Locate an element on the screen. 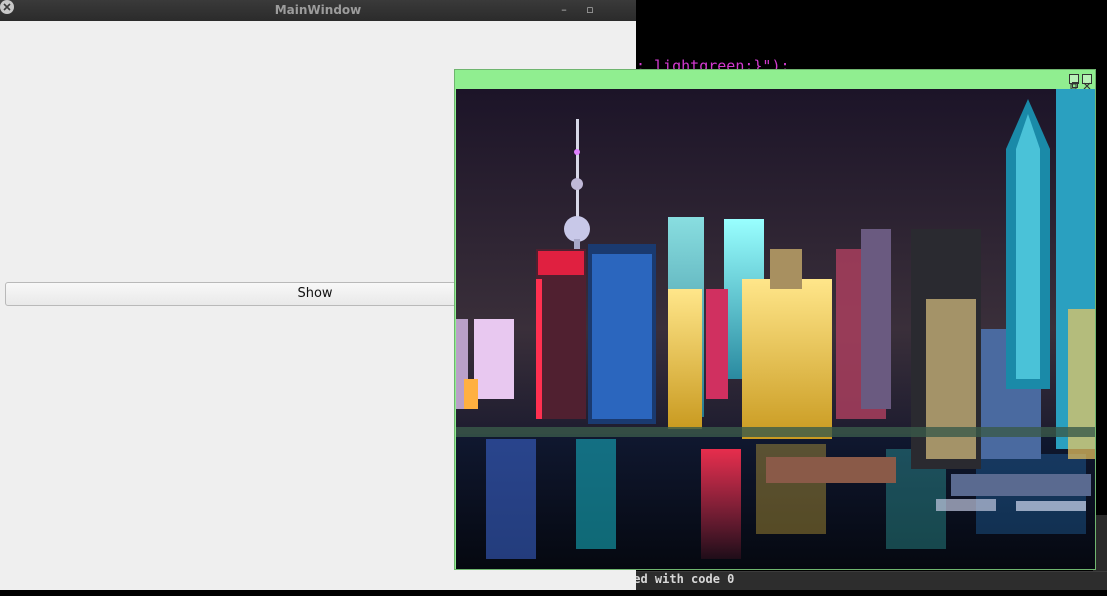 The image size is (1107, 596). dock-title-bar is located at coordinates (775, 80).